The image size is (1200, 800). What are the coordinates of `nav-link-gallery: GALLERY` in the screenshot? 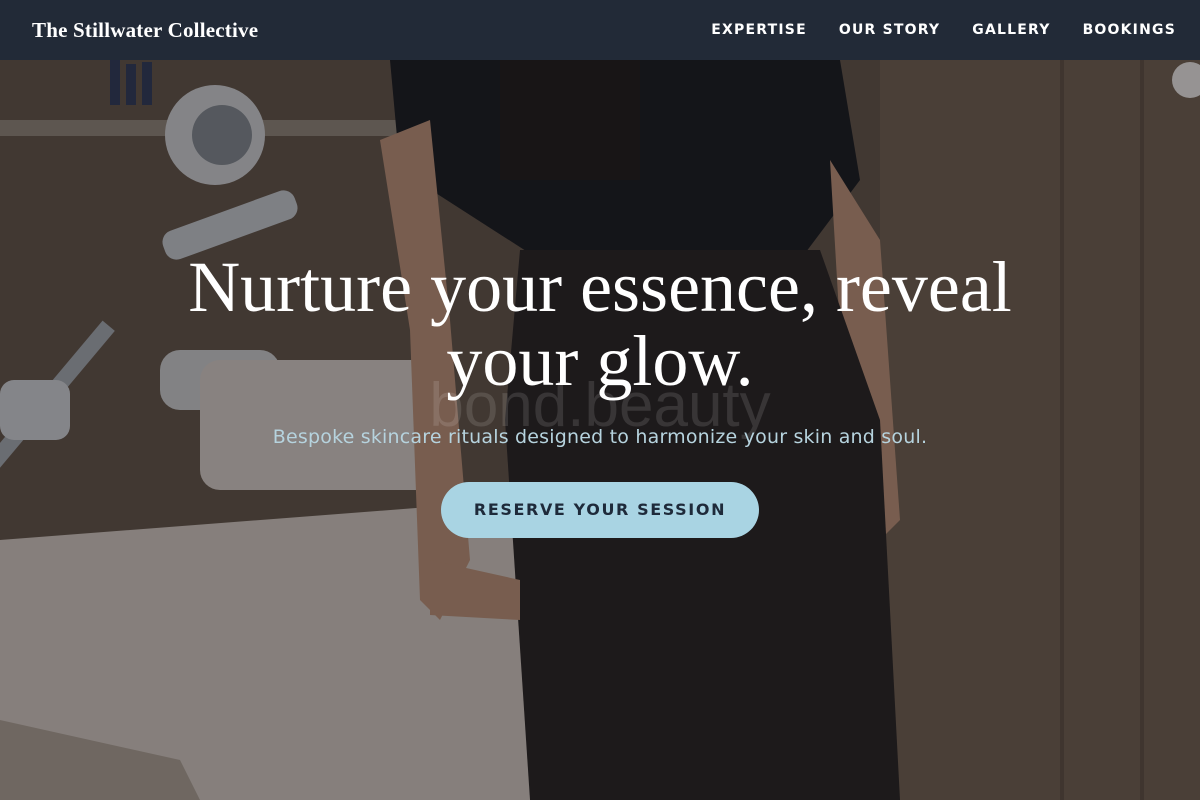 It's located at (1011, 30).